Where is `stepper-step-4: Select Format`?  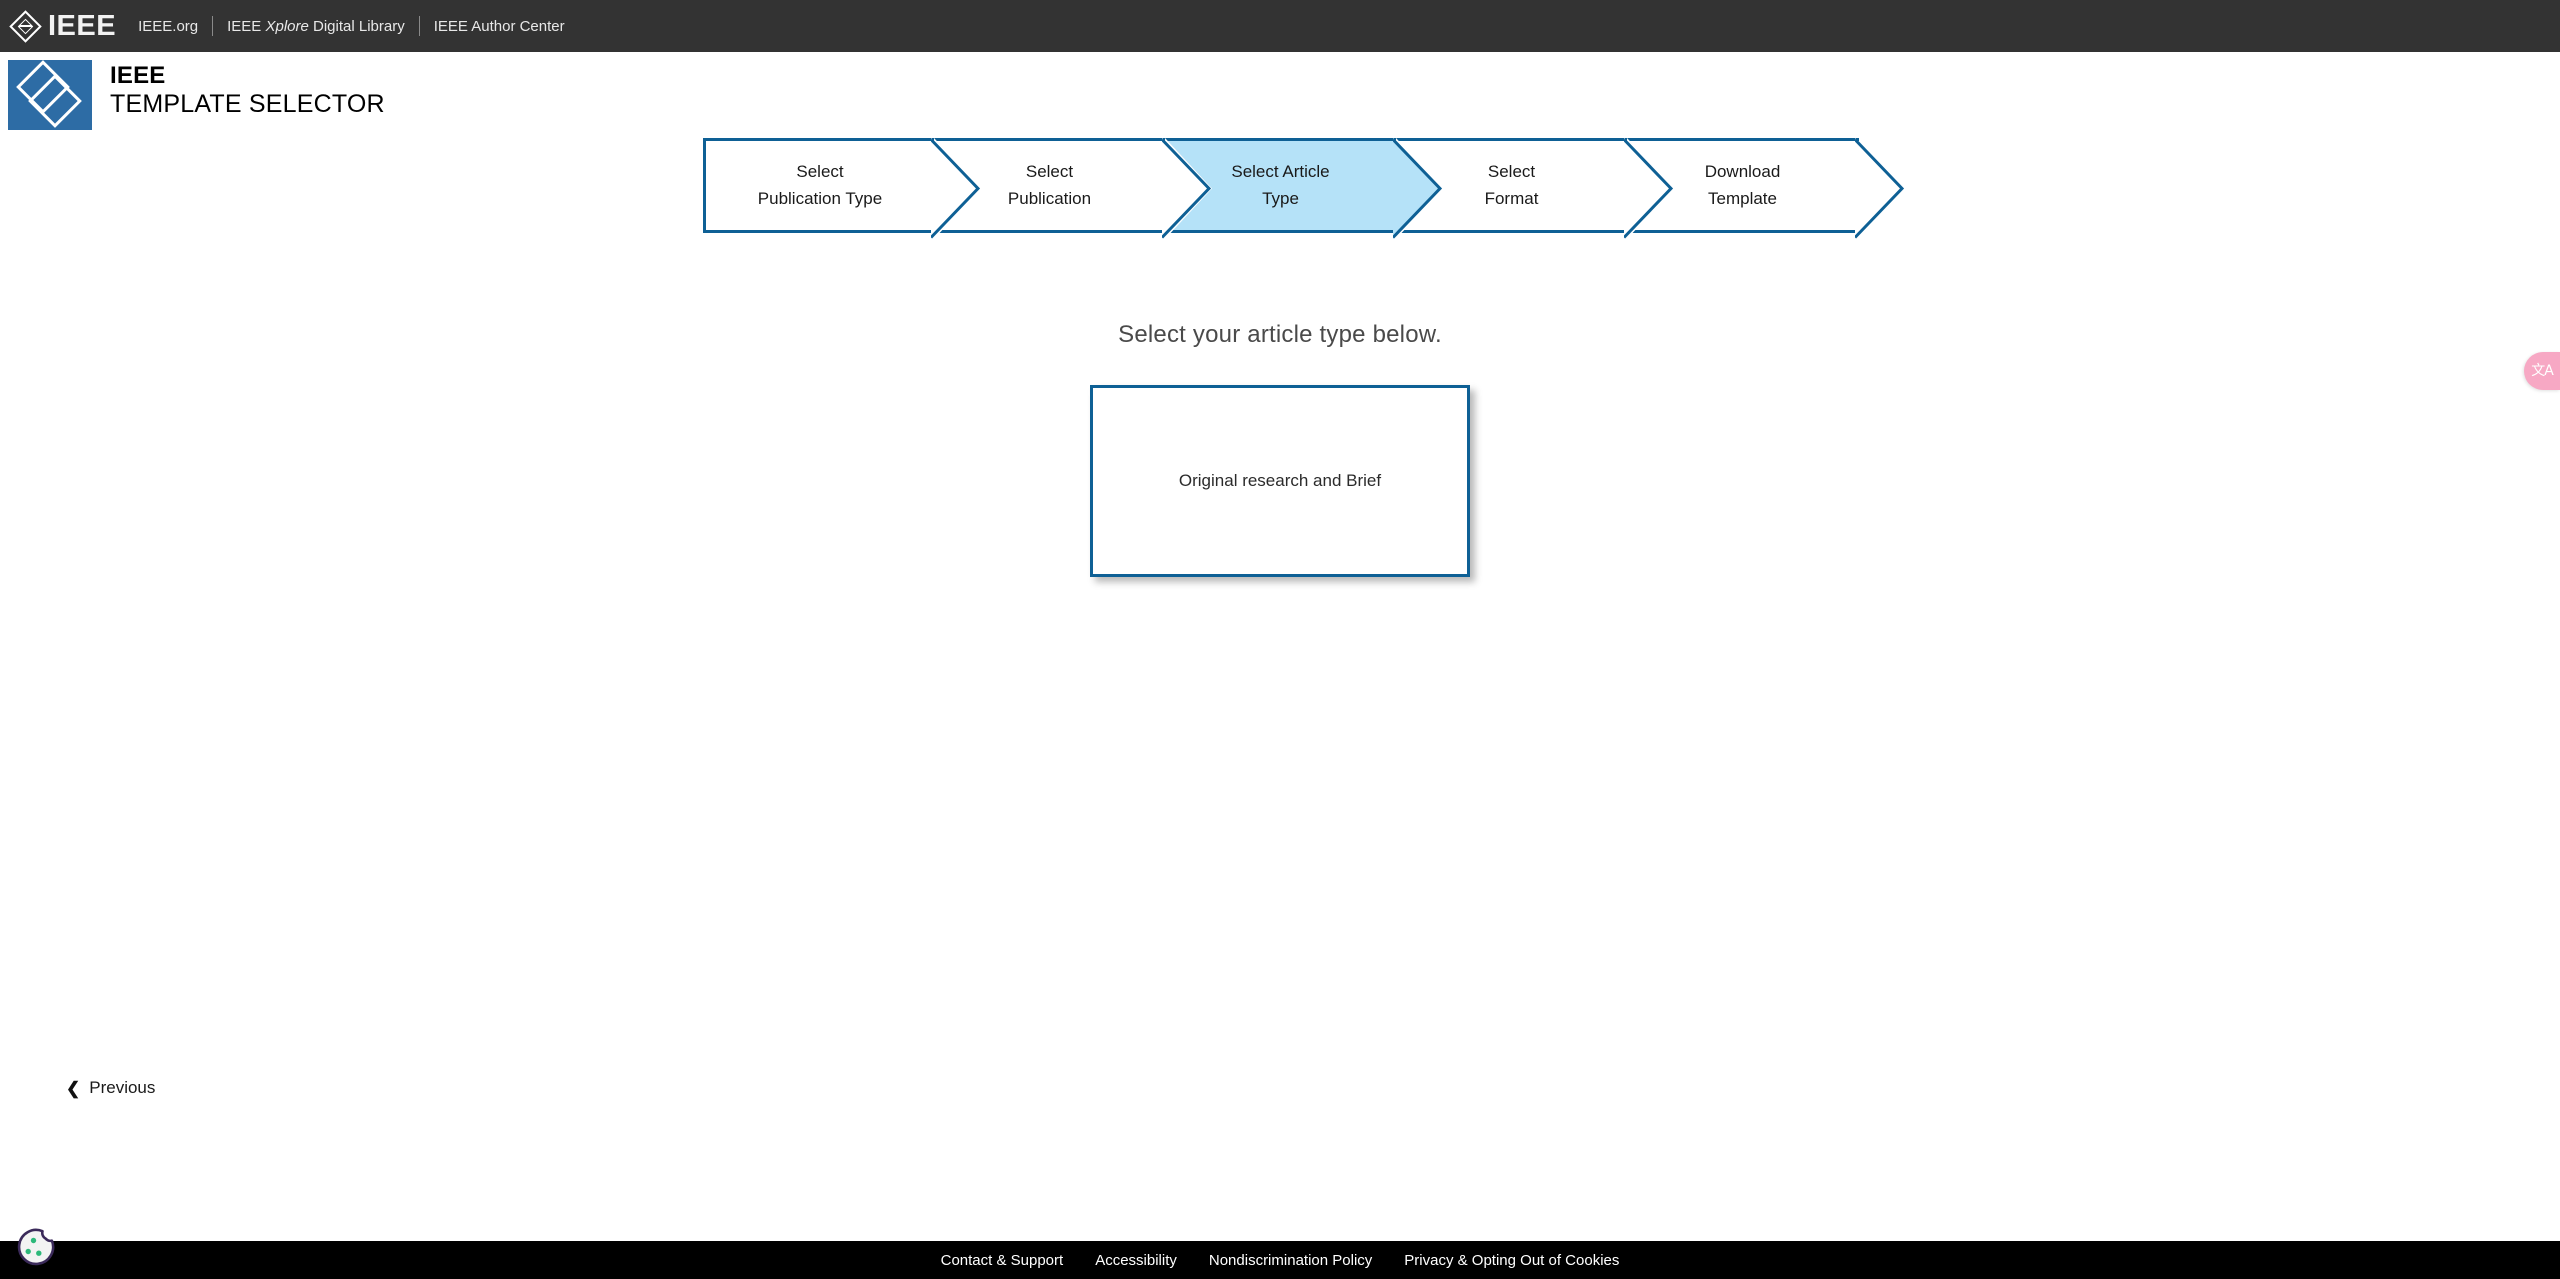 stepper-step-4: Select Format is located at coordinates (1534, 188).